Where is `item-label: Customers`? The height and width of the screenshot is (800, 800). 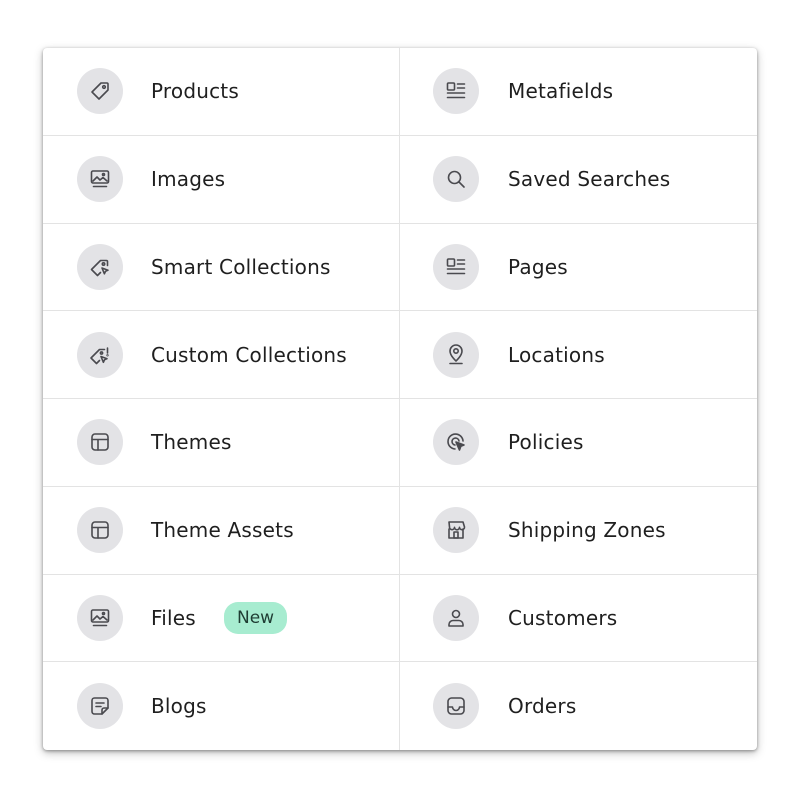
item-label: Customers is located at coordinates (563, 617).